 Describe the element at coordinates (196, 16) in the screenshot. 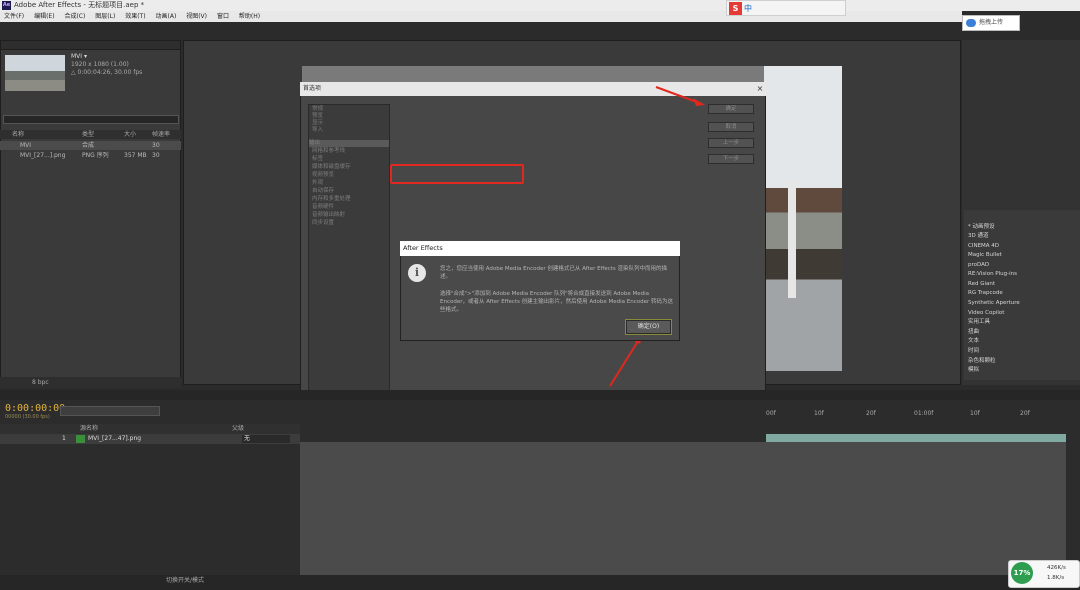

I see `menu-view: 视图(V)` at that location.